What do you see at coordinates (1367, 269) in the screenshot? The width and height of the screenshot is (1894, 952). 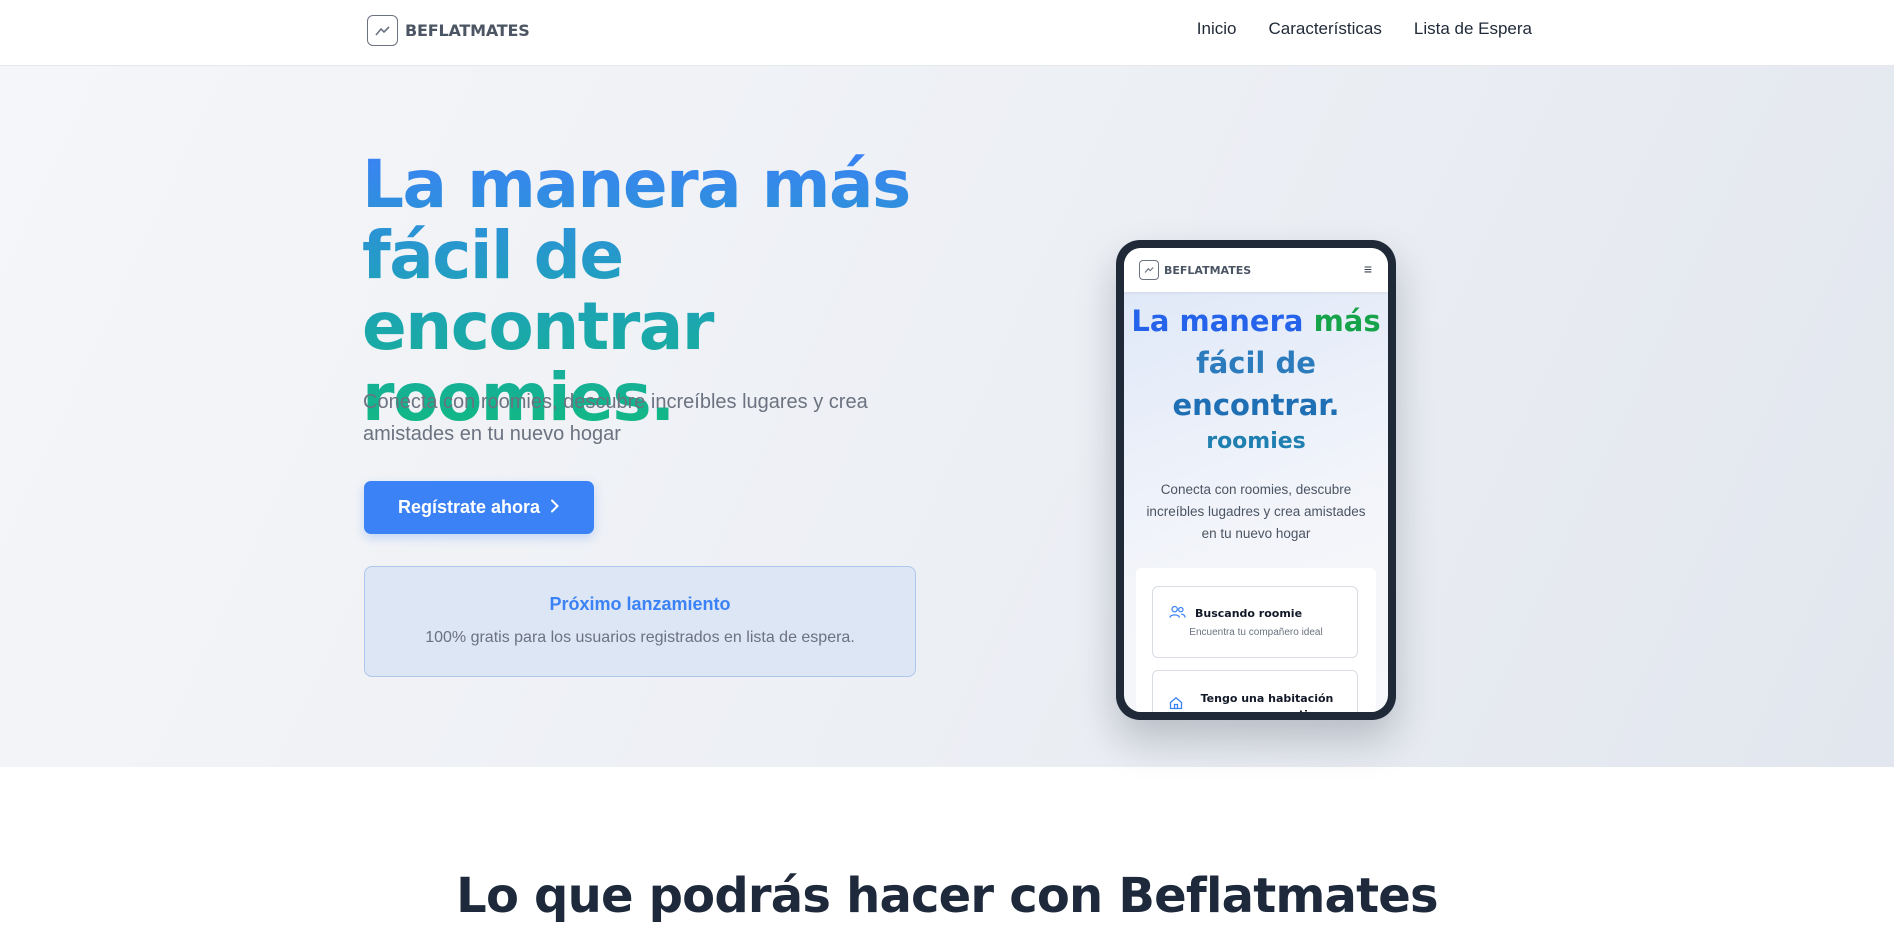 I see `hamburger-menu-icon: ≡` at bounding box center [1367, 269].